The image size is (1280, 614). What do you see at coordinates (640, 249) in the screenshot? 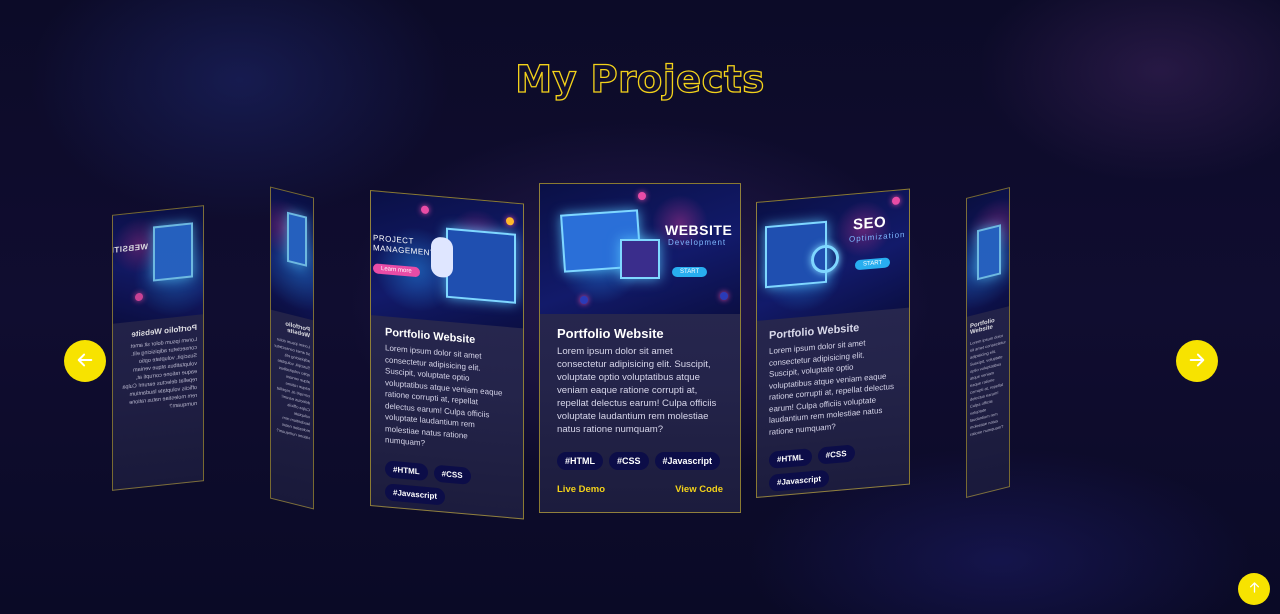
I see `project-image: WEBSITE Development START` at bounding box center [640, 249].